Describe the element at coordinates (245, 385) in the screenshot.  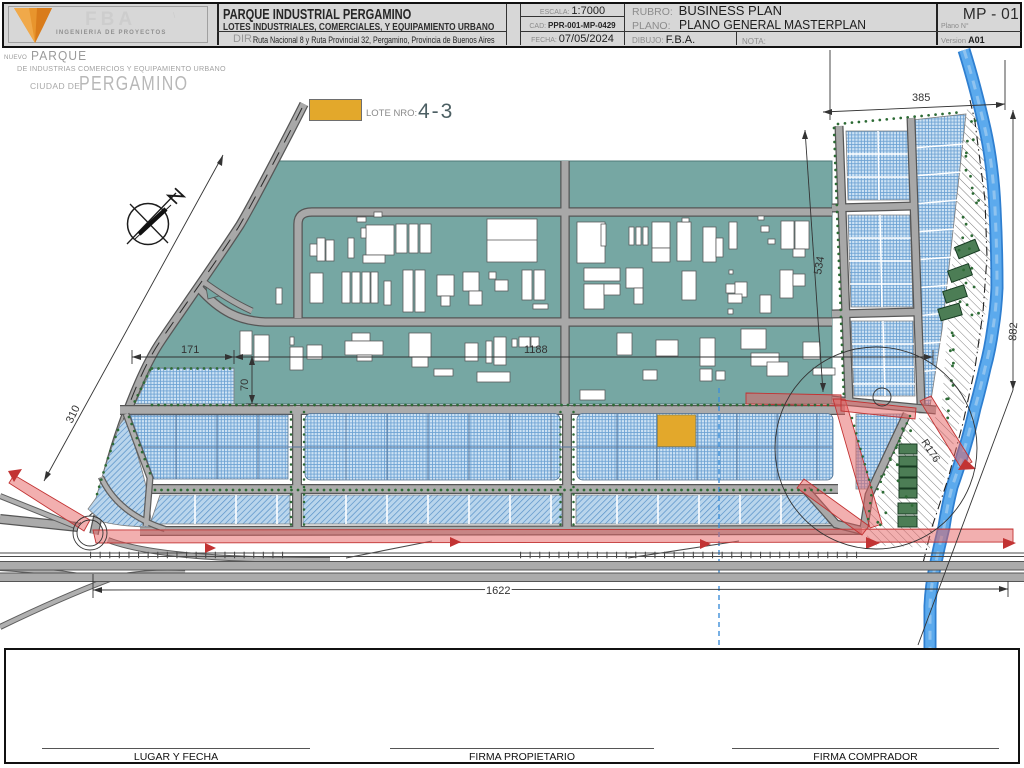
I see `svg-text: 70` at that location.